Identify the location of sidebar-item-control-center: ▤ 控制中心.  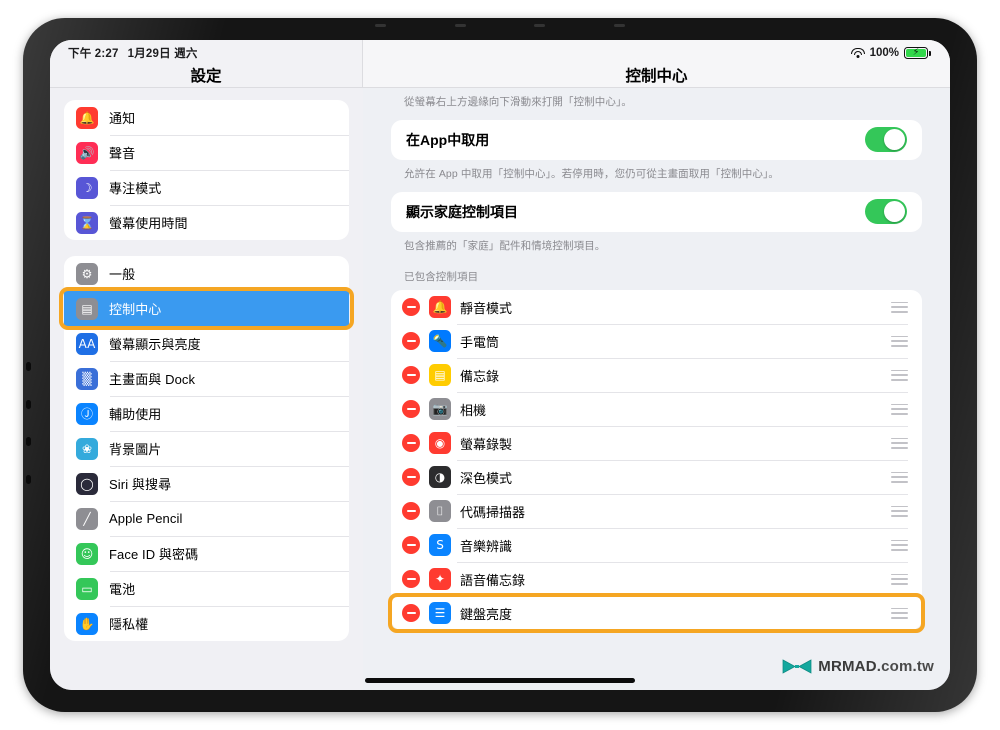
(206, 308).